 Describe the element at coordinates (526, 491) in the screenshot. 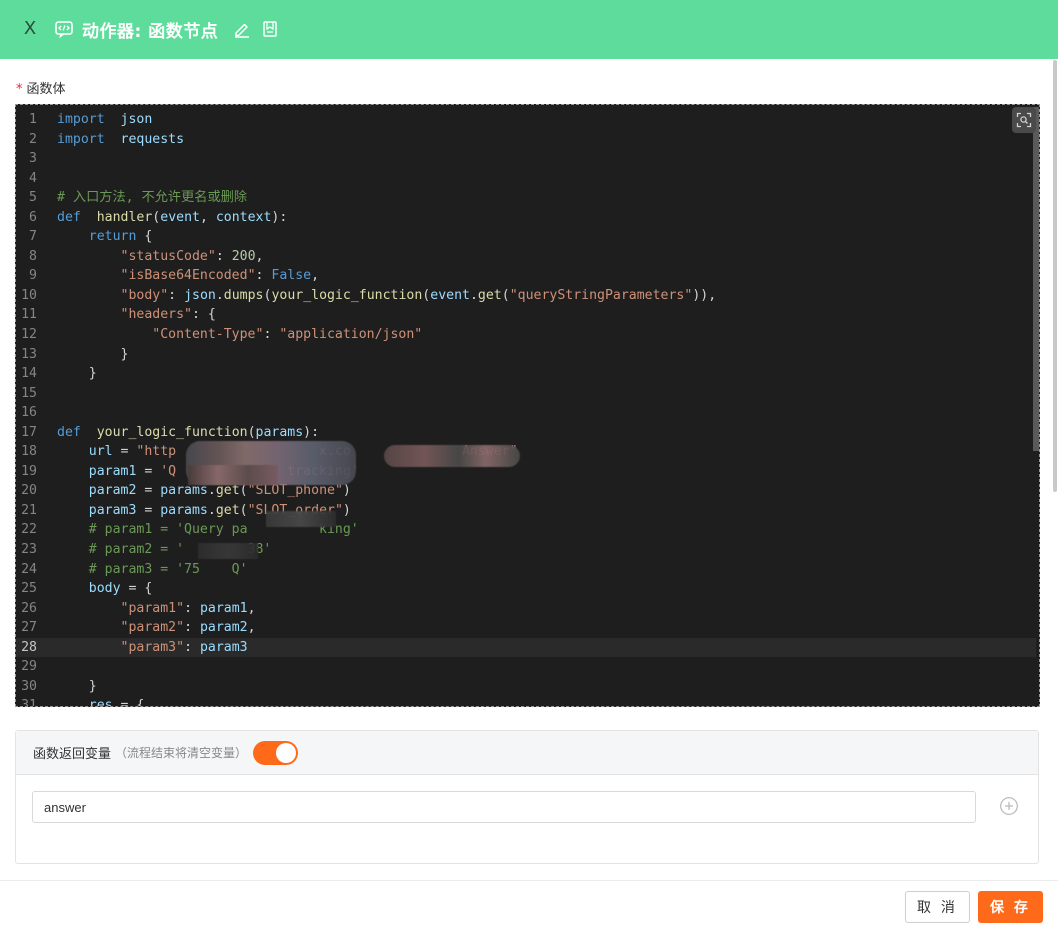

I see `code-line: 20 param2 = params.get("SLOT_phone")` at that location.